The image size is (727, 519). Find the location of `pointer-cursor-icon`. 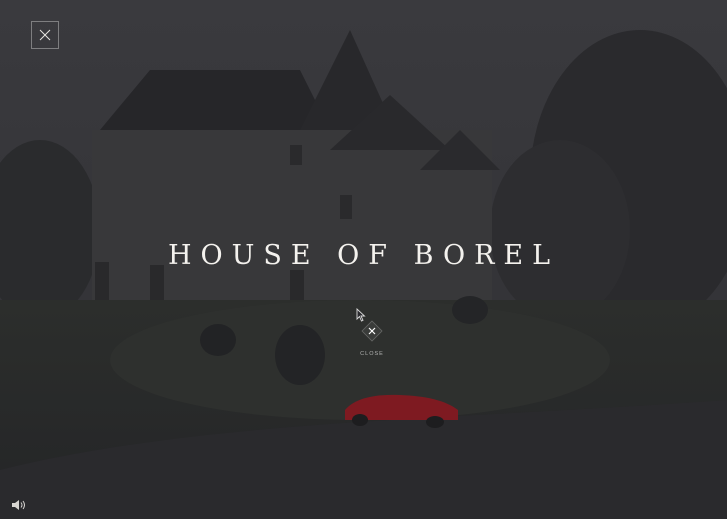

pointer-cursor-icon is located at coordinates (361, 314).